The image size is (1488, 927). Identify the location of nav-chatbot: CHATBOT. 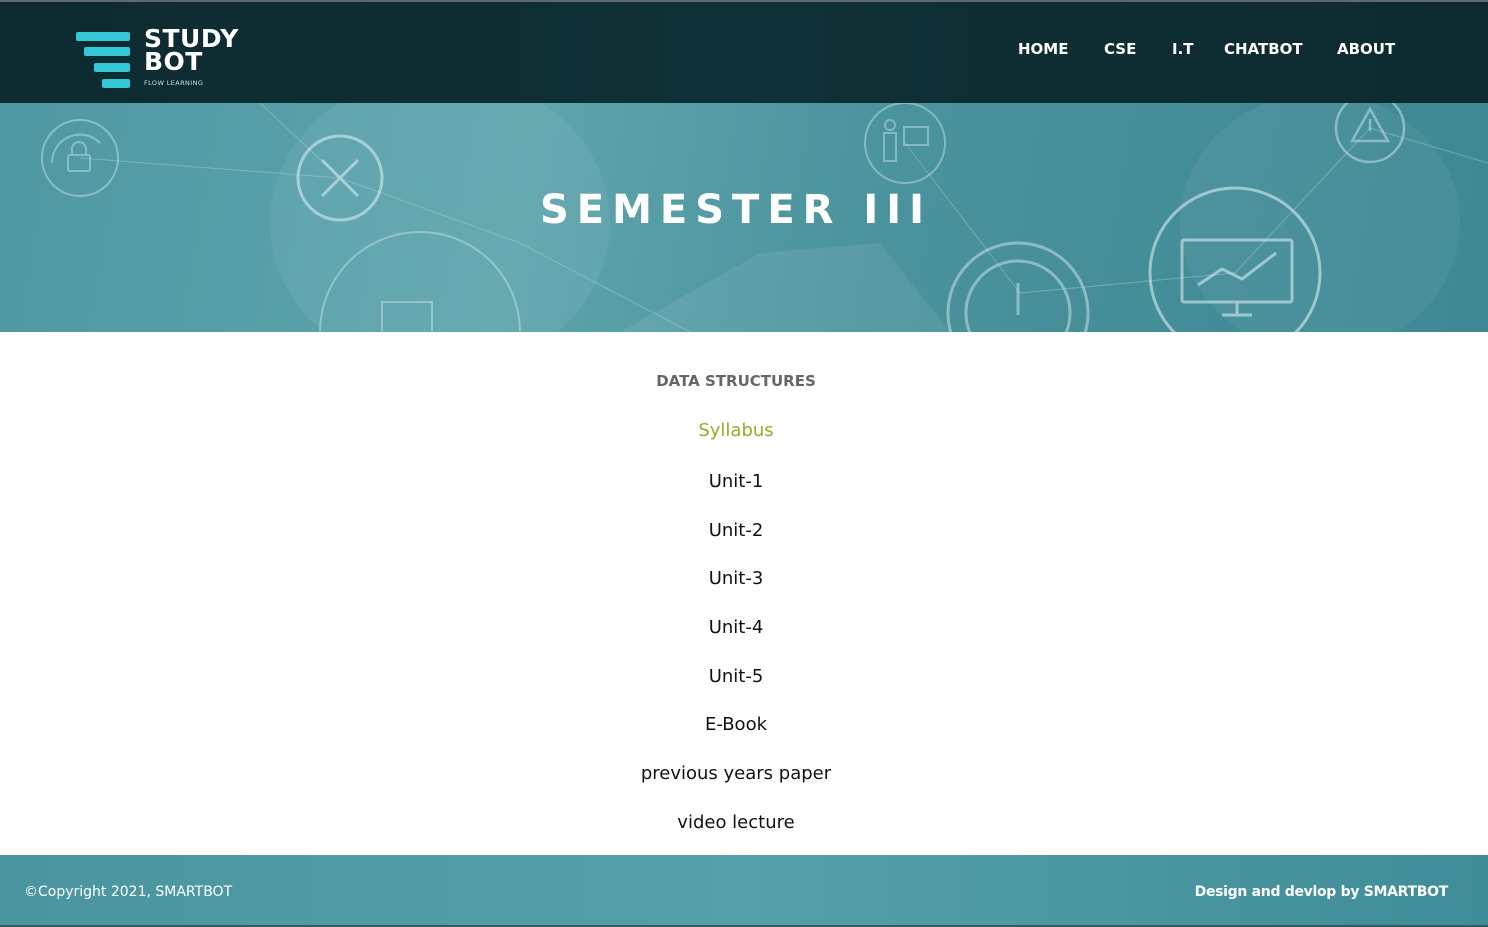
(1263, 49).